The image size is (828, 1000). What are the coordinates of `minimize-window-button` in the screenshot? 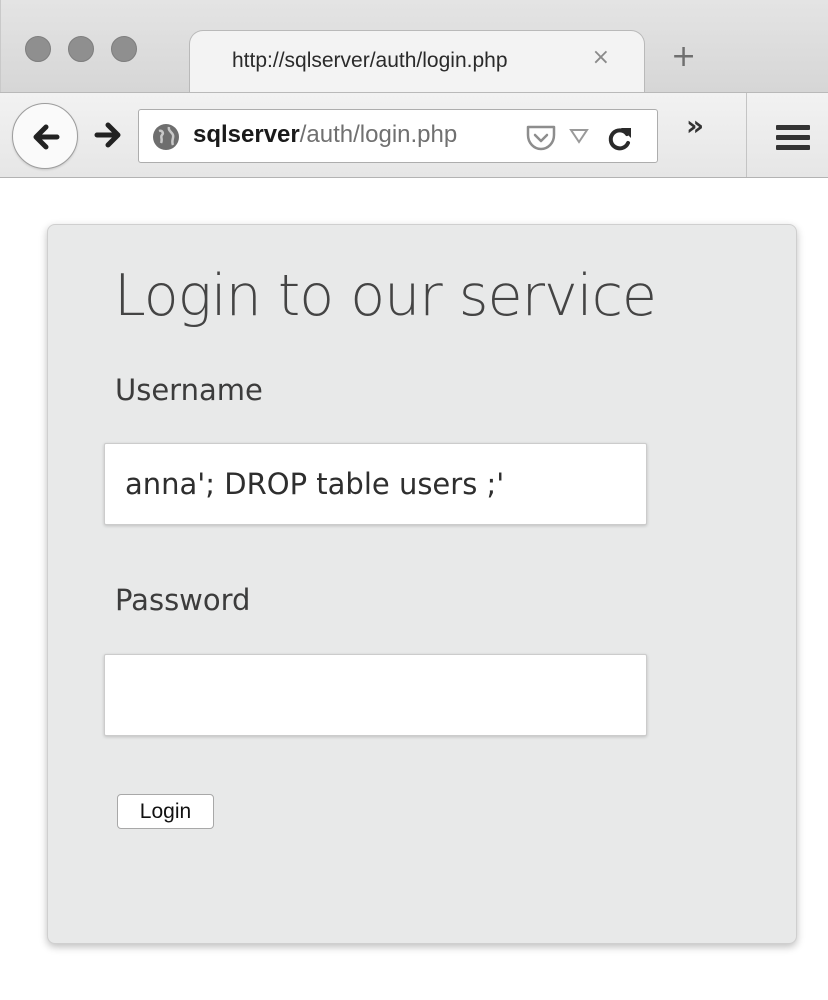 It's located at (81, 49).